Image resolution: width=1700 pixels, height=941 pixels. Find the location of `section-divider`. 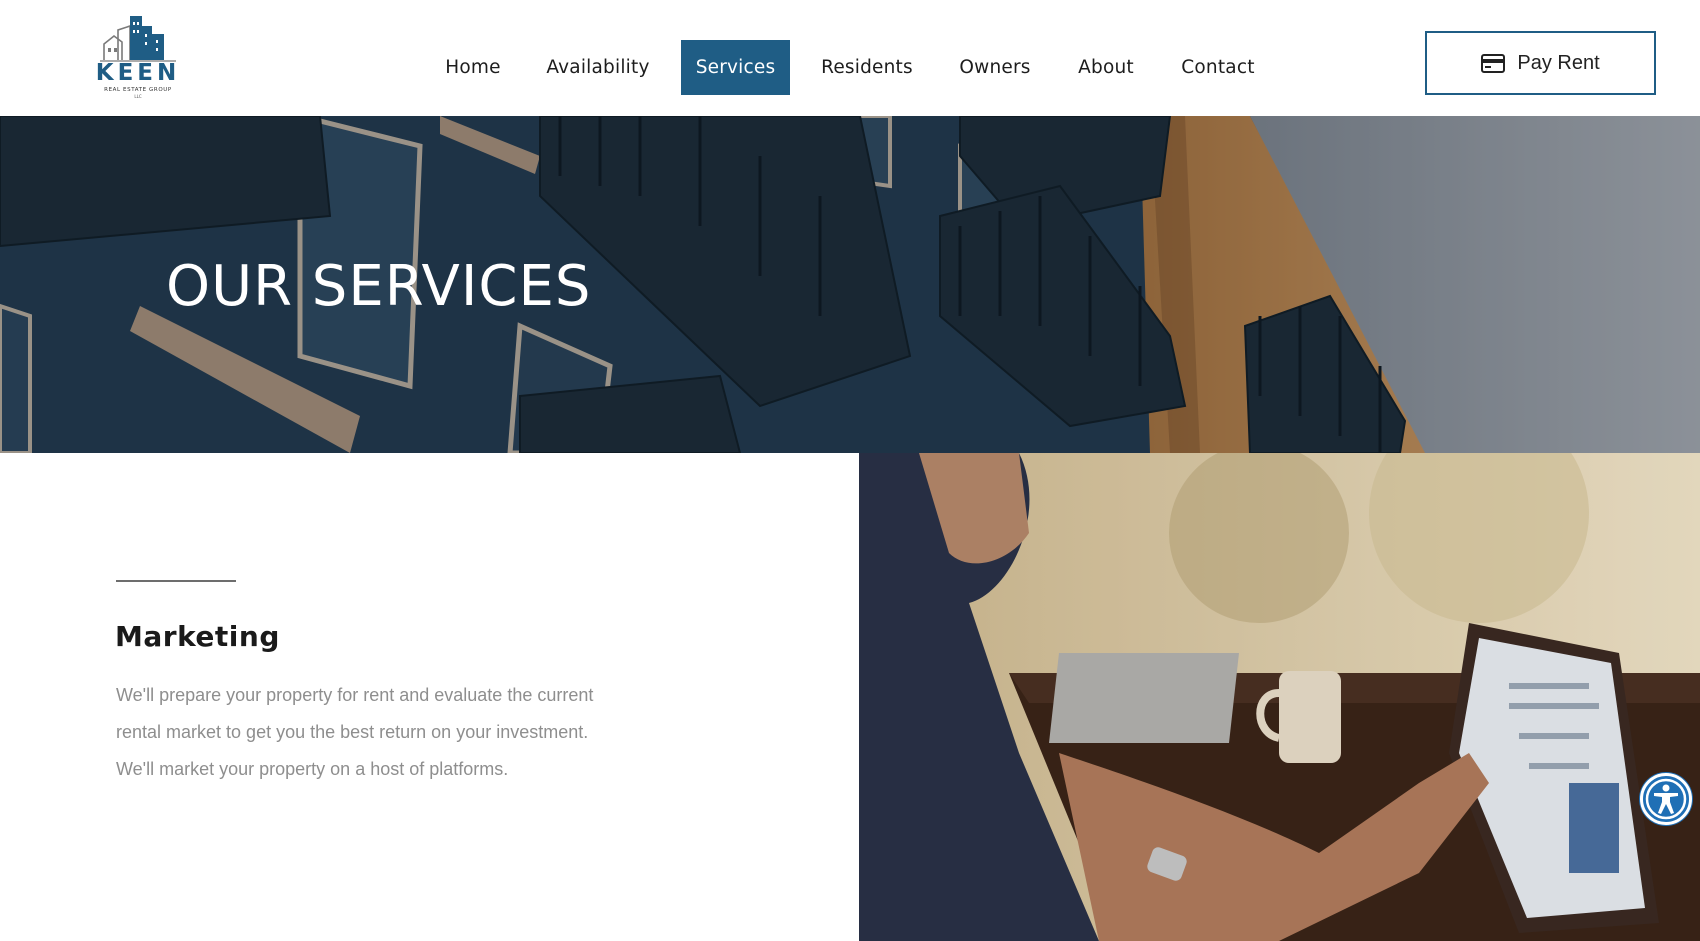

section-divider is located at coordinates (176, 581).